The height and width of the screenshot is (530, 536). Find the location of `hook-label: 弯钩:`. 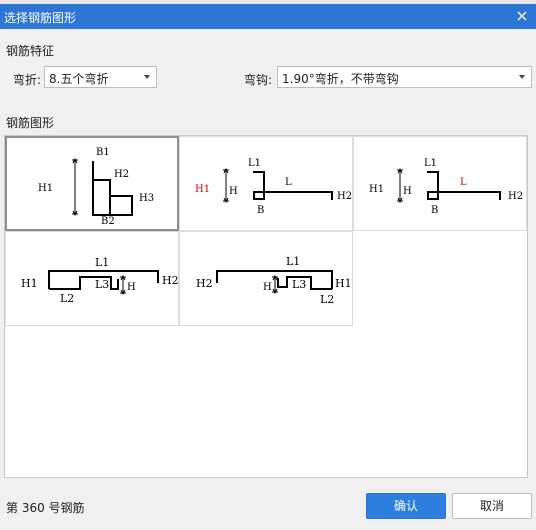

hook-label: 弯钩: is located at coordinates (258, 80).